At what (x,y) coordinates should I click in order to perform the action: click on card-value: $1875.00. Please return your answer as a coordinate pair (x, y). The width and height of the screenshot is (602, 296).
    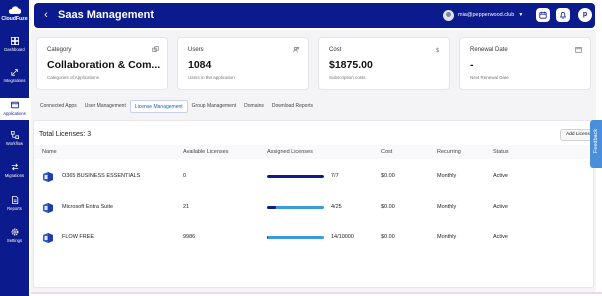
    Looking at the image, I should click on (351, 65).